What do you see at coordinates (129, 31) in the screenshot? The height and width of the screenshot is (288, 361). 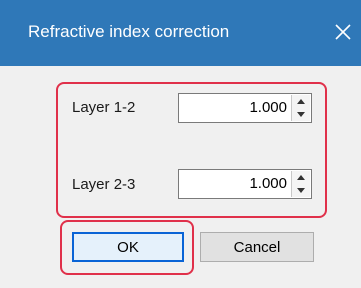 I see `dialog-title: Refractive index correction` at bounding box center [129, 31].